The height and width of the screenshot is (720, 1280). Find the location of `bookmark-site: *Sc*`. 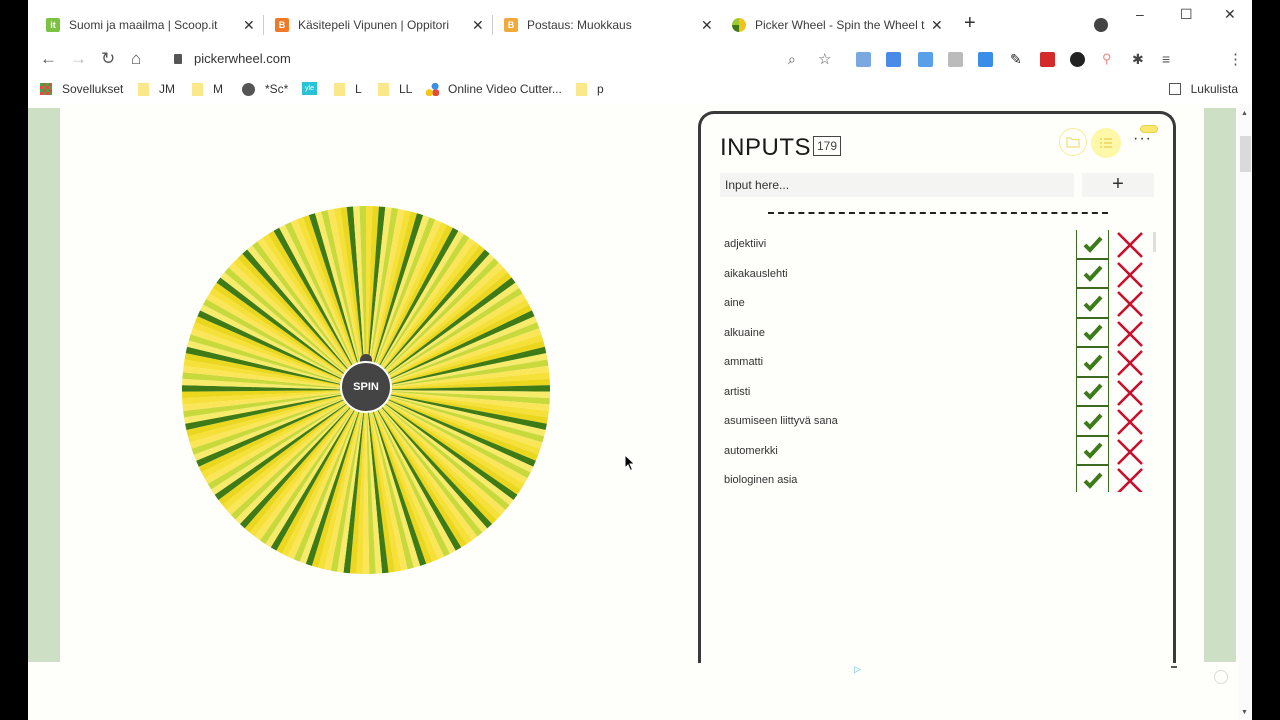

bookmark-site: *Sc* is located at coordinates (265, 89).